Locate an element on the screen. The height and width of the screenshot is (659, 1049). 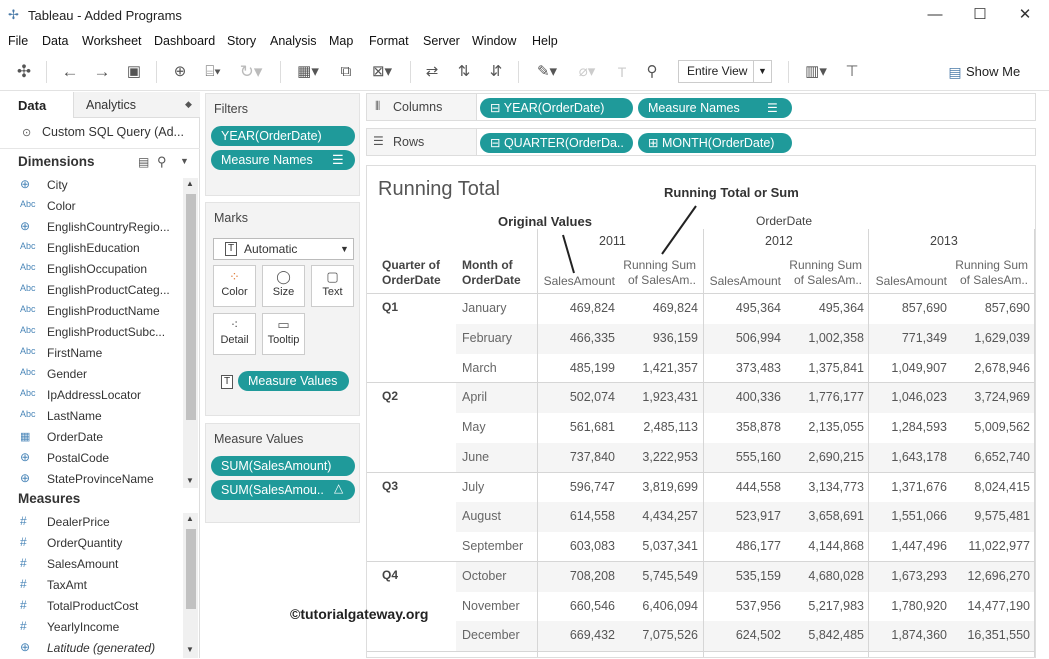
dimensions-item: ⊕ StateProvinceName is located at coordinates (91, 479).